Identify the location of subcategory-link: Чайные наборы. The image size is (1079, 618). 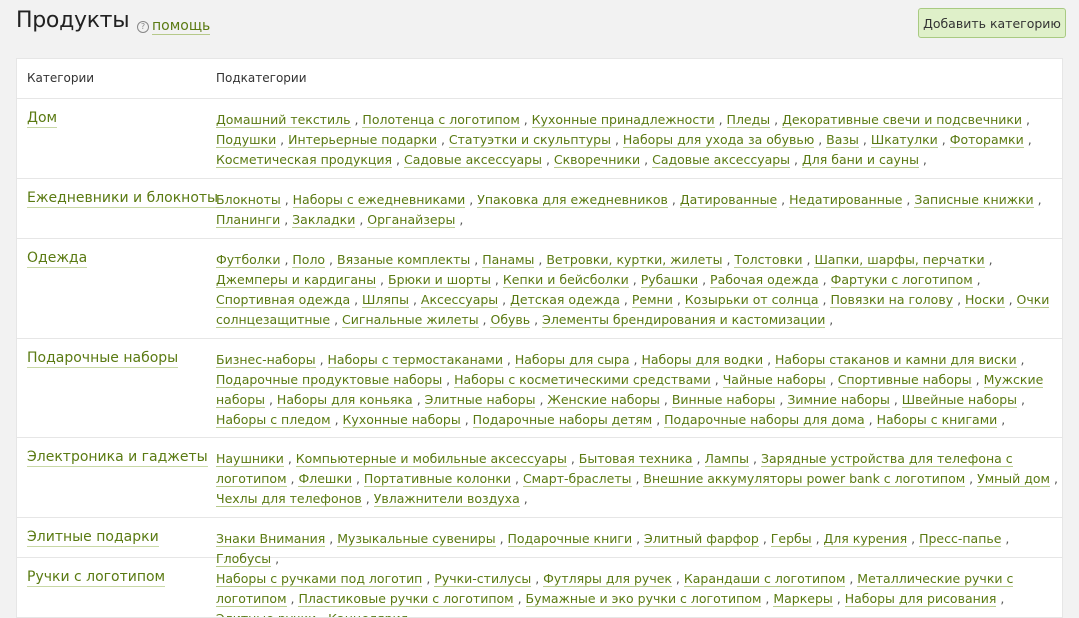
(774, 380).